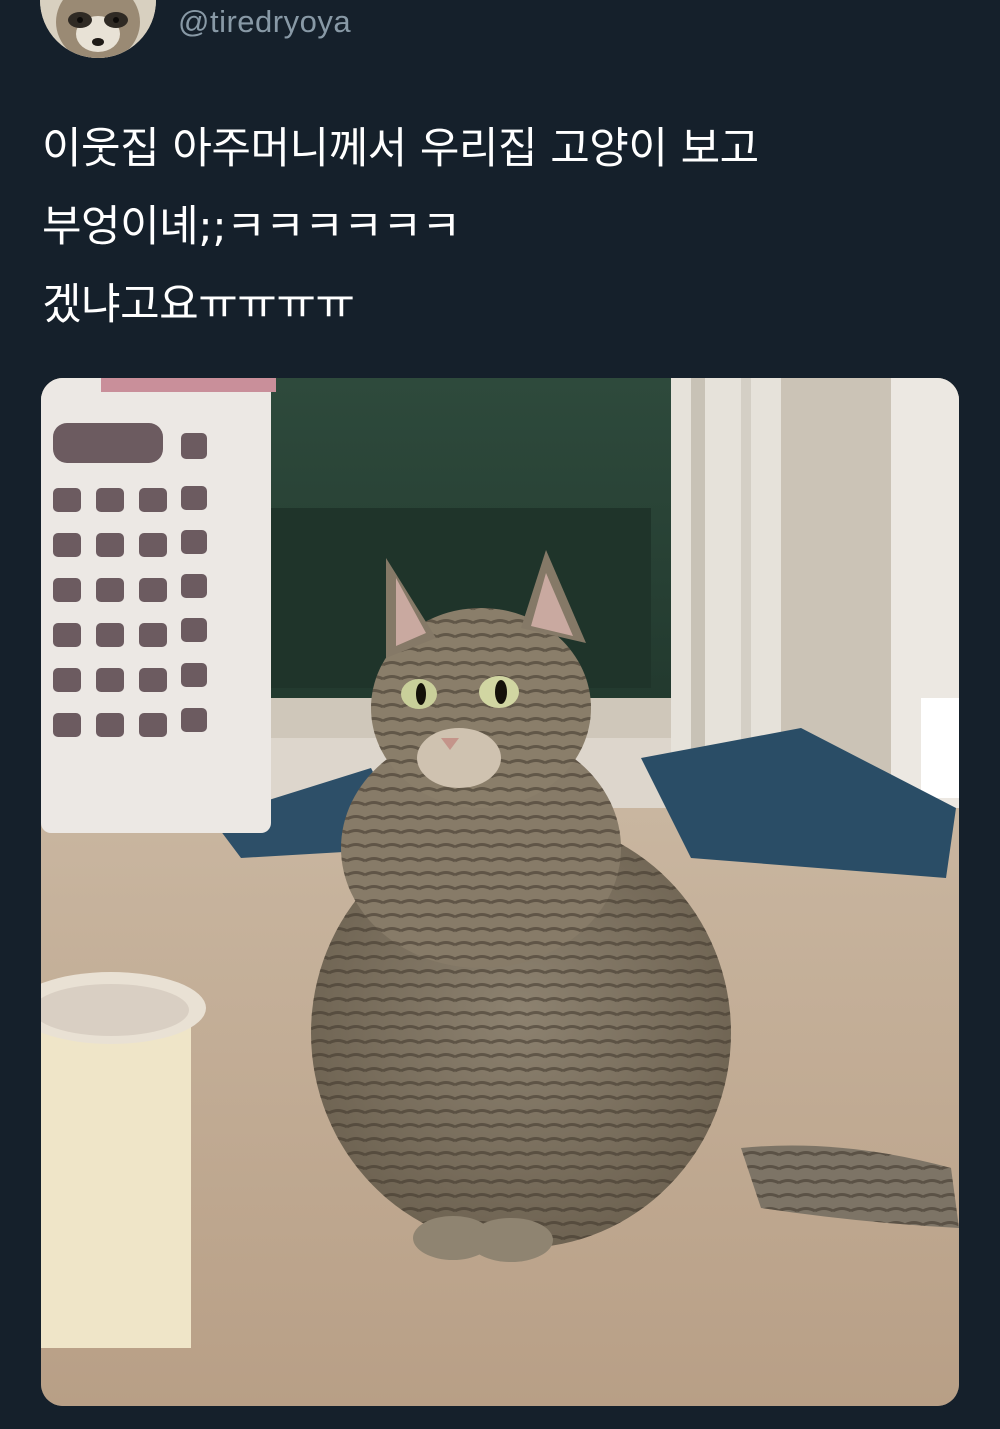 The width and height of the screenshot is (1000, 1429). What do you see at coordinates (264, 22) in the screenshot?
I see `user-handle: @tiredryoya` at bounding box center [264, 22].